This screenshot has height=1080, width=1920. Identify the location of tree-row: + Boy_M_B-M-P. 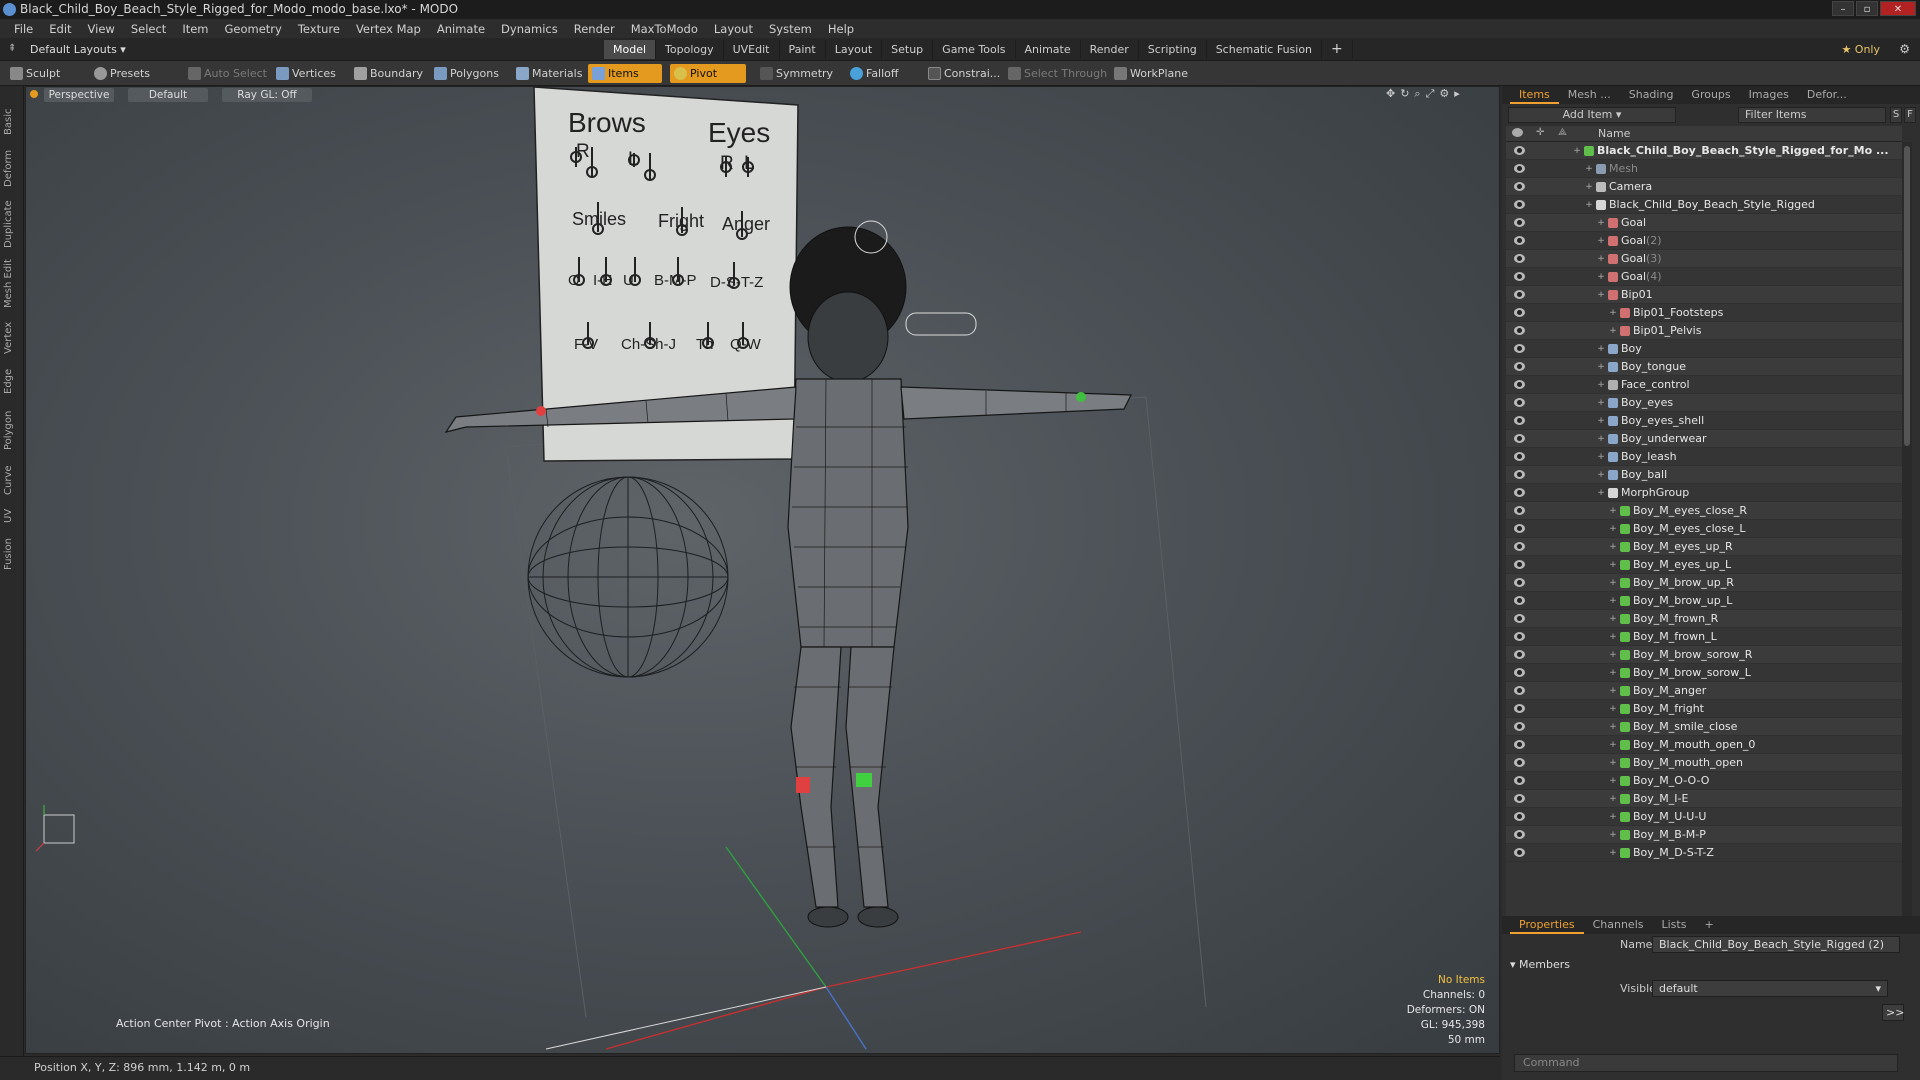
(1704, 835).